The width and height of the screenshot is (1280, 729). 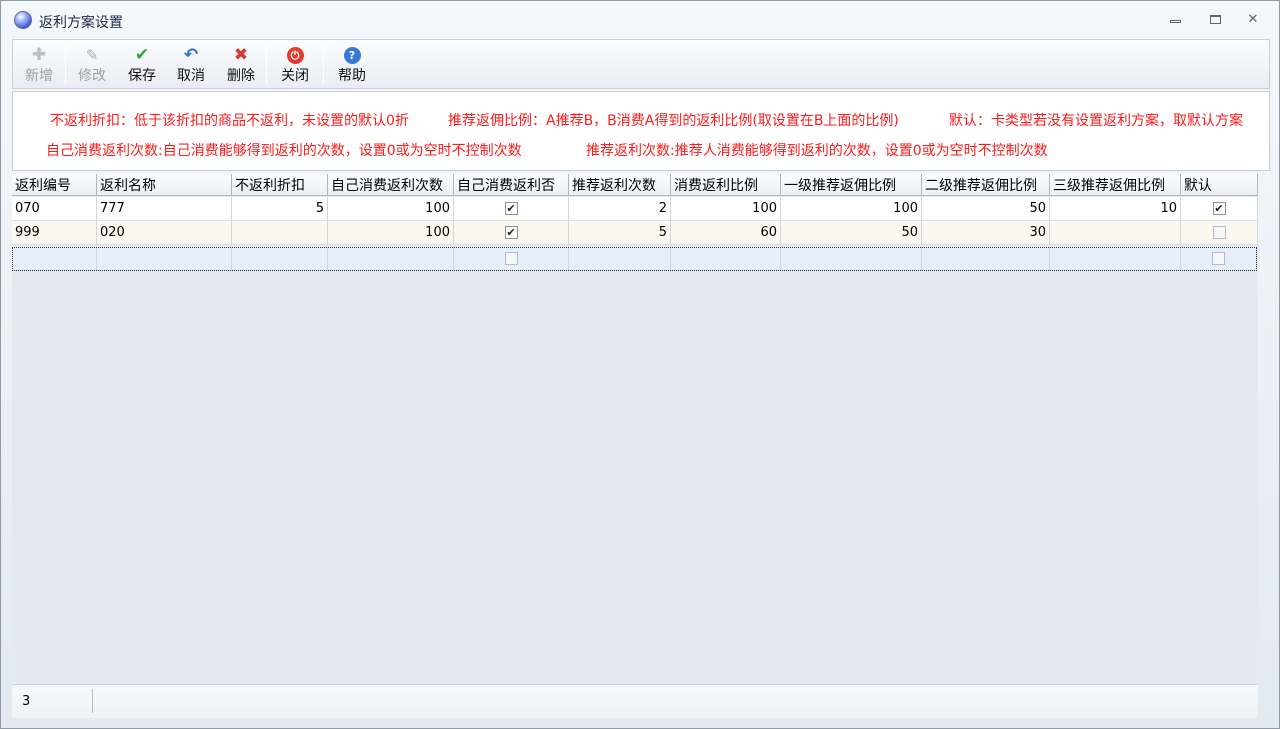 I want to click on column-header: 一级推荐返佣比例, so click(x=851, y=185).